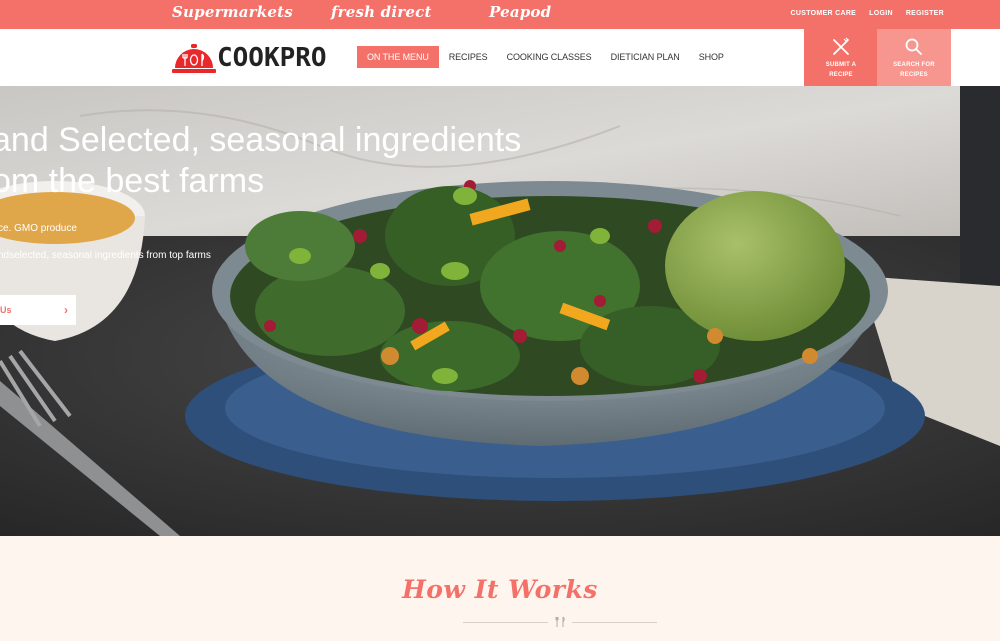 The height and width of the screenshot is (641, 1000). I want to click on utensils-cross-icon, so click(841, 47).